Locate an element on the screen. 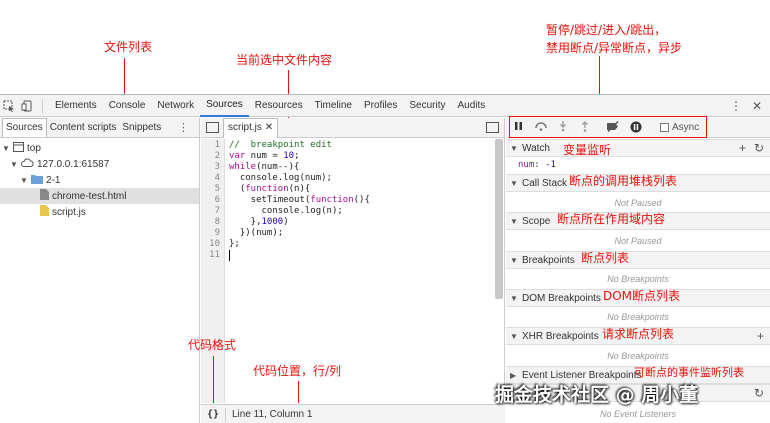 Image resolution: width=770 pixels, height=423 pixels. tab-sources: Sources is located at coordinates (224, 106).